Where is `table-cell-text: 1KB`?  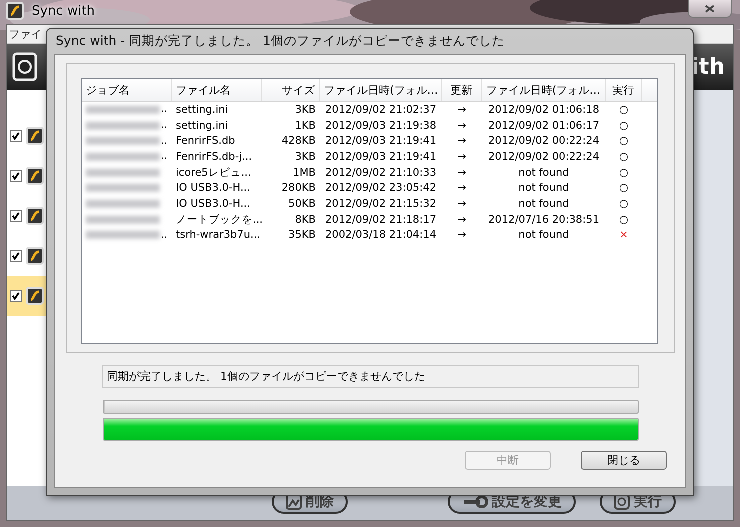
table-cell-text: 1KB is located at coordinates (305, 126).